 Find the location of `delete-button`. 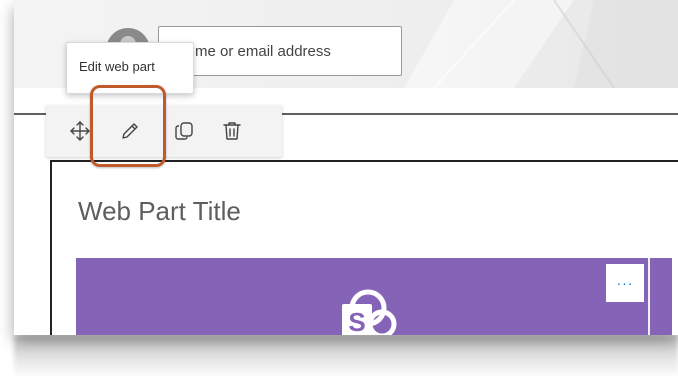

delete-button is located at coordinates (232, 131).